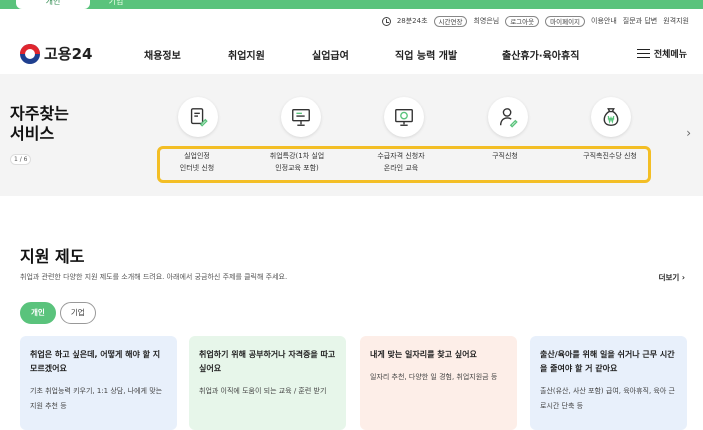 The height and width of the screenshot is (430, 703). I want to click on service-label-line1: 구직신청, so click(505, 156).